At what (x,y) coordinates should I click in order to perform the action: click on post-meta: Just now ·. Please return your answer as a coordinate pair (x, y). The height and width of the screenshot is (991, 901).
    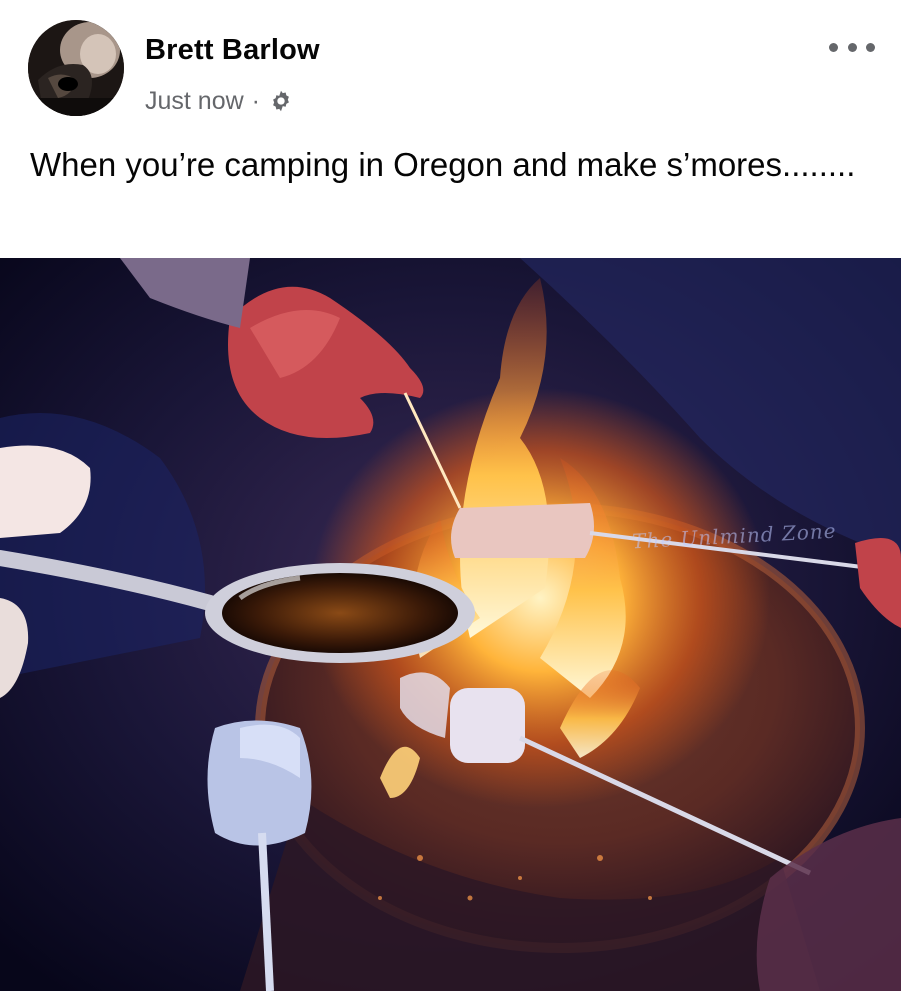
    Looking at the image, I should click on (219, 101).